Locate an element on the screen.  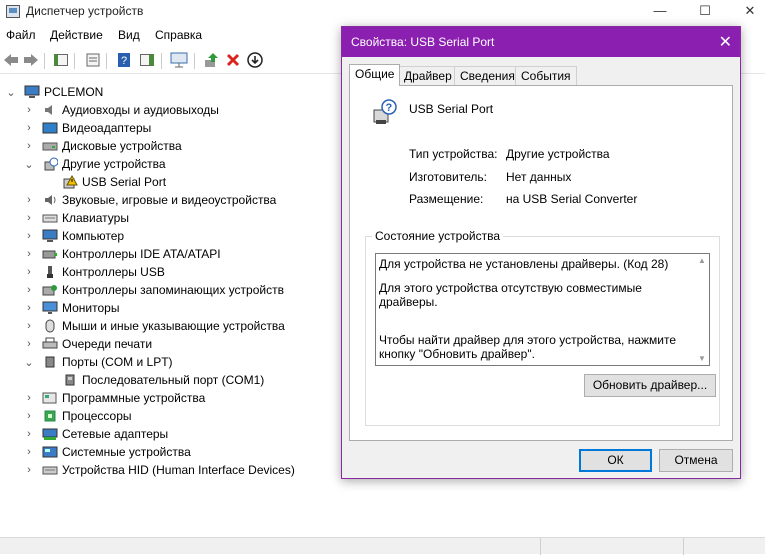
tree-child-item: USB Serial Port is located at coordinates (114, 182).